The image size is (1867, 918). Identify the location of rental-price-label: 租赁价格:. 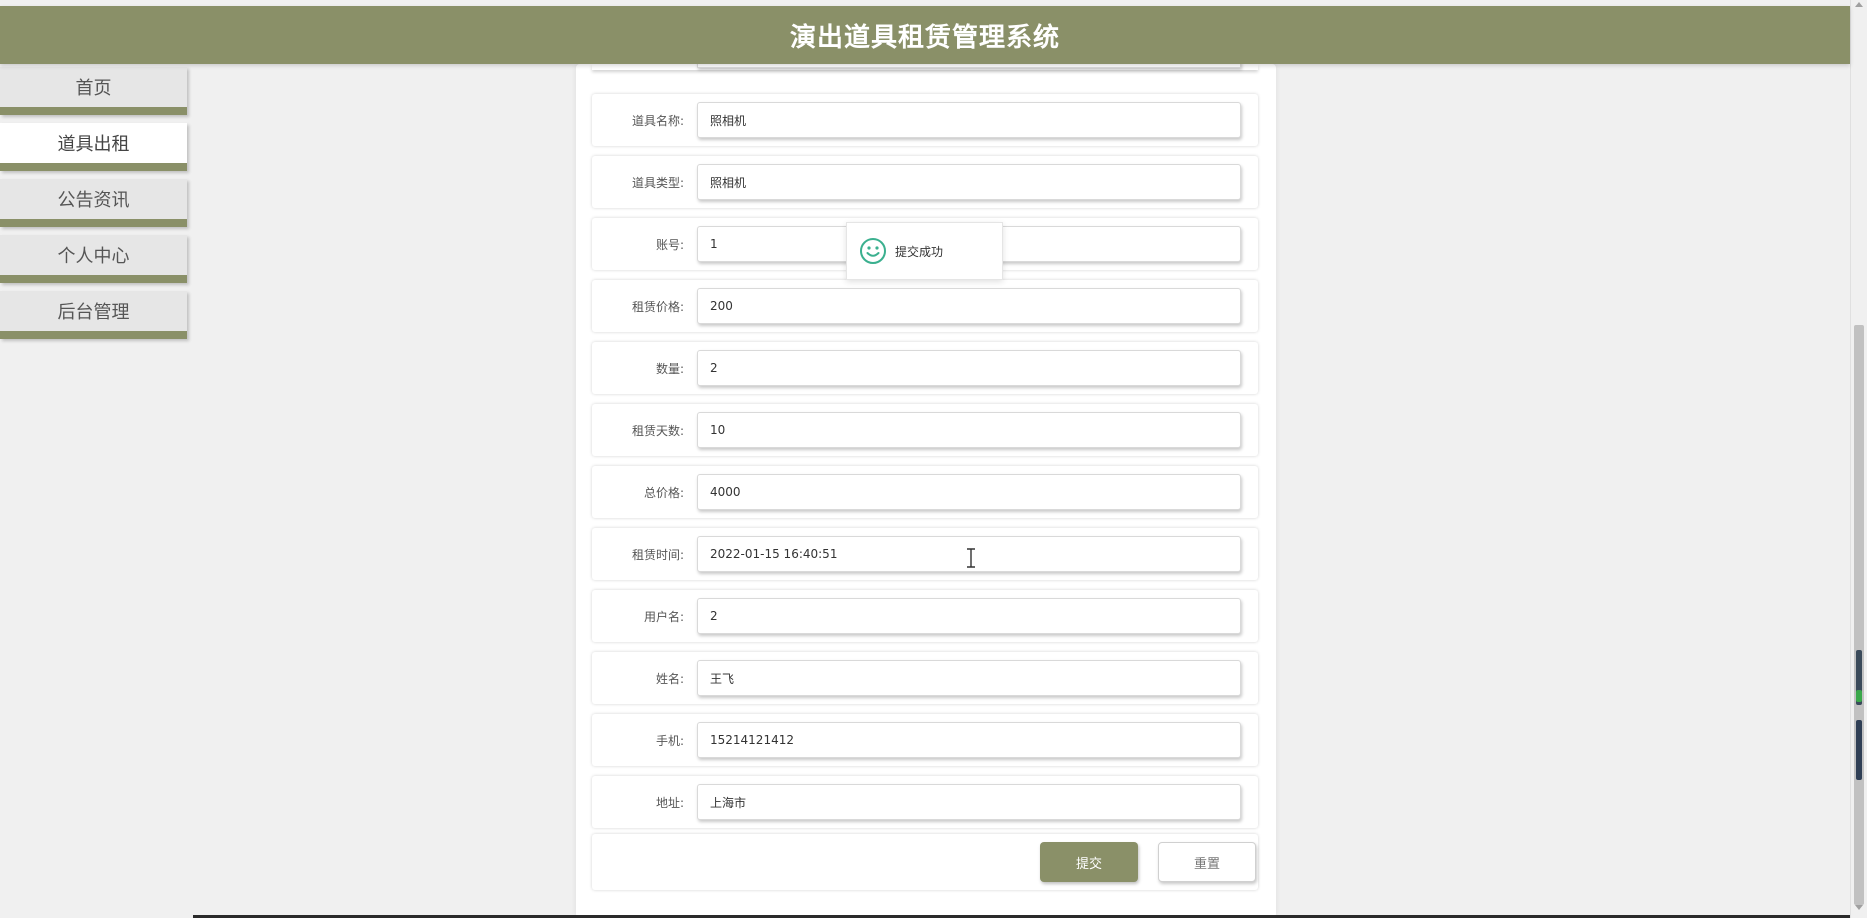
(657, 306).